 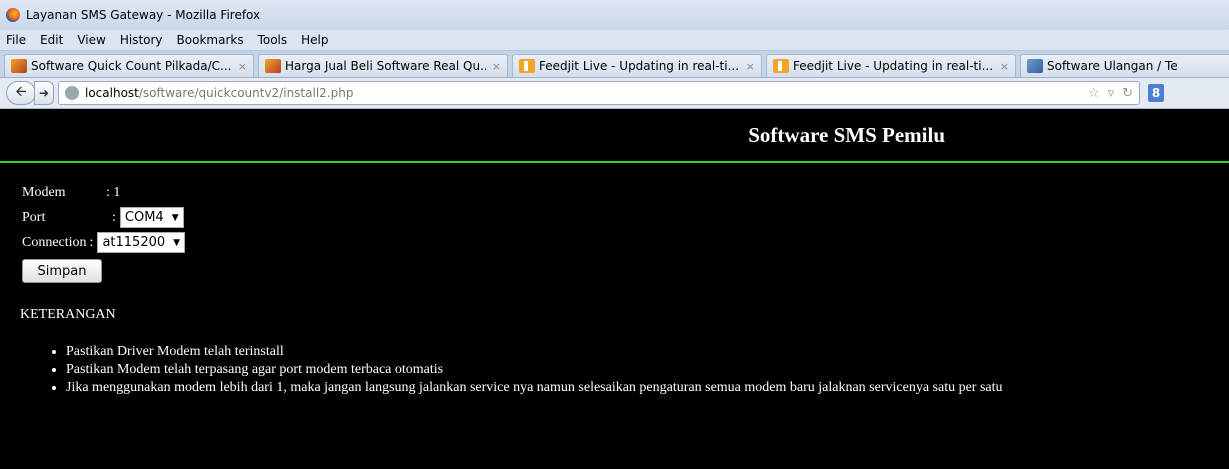 What do you see at coordinates (1156, 93) in the screenshot?
I see `google-search-icon: 8` at bounding box center [1156, 93].